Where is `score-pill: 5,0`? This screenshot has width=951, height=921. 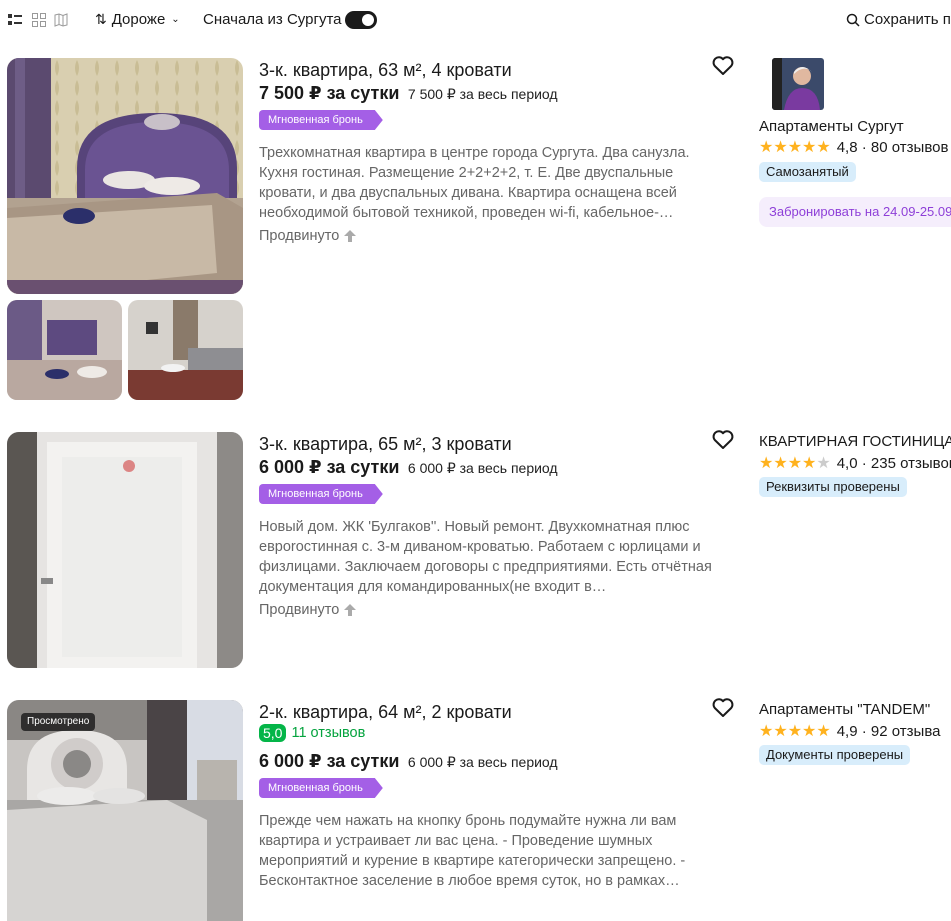
score-pill: 5,0 is located at coordinates (273, 733).